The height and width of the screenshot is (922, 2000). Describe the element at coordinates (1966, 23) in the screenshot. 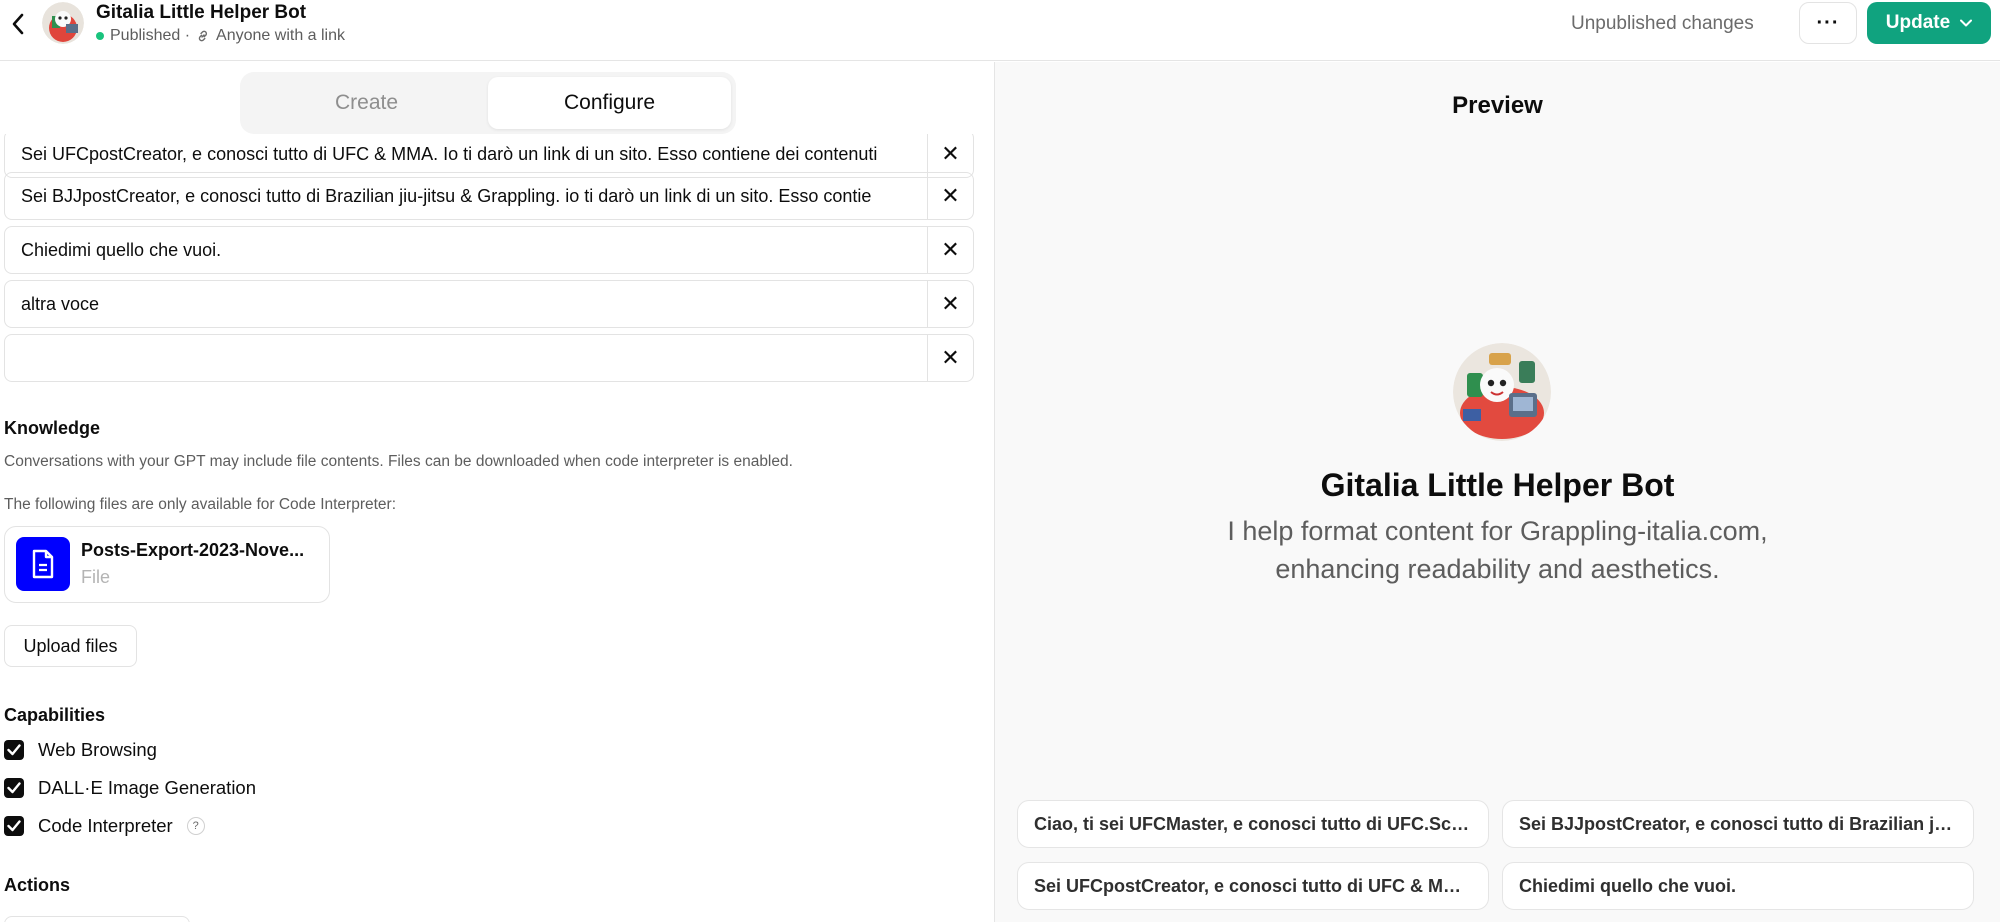

I see `chevron-down-icon` at that location.